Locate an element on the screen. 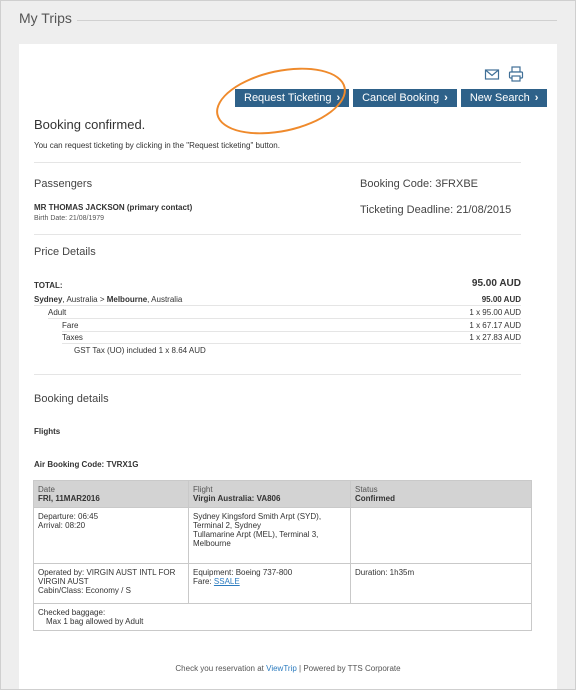 The height and width of the screenshot is (690, 576). request-ticketing-button: Request Ticketing › is located at coordinates (292, 98).